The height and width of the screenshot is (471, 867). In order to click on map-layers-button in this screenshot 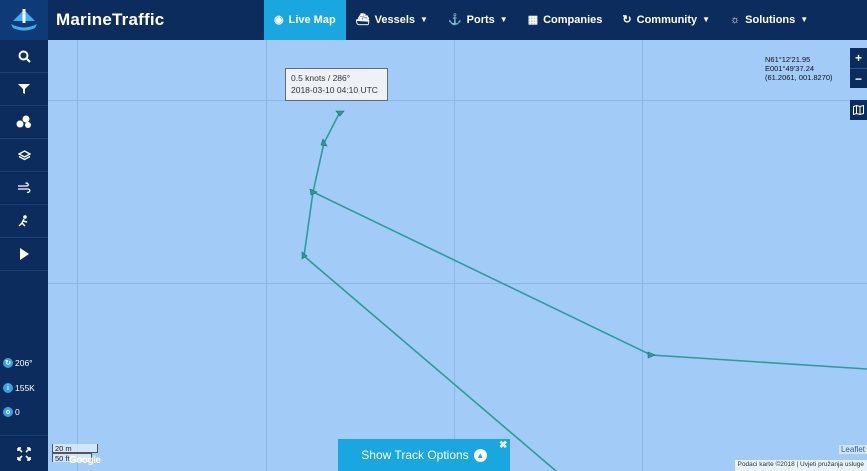, I will do `click(858, 110)`.